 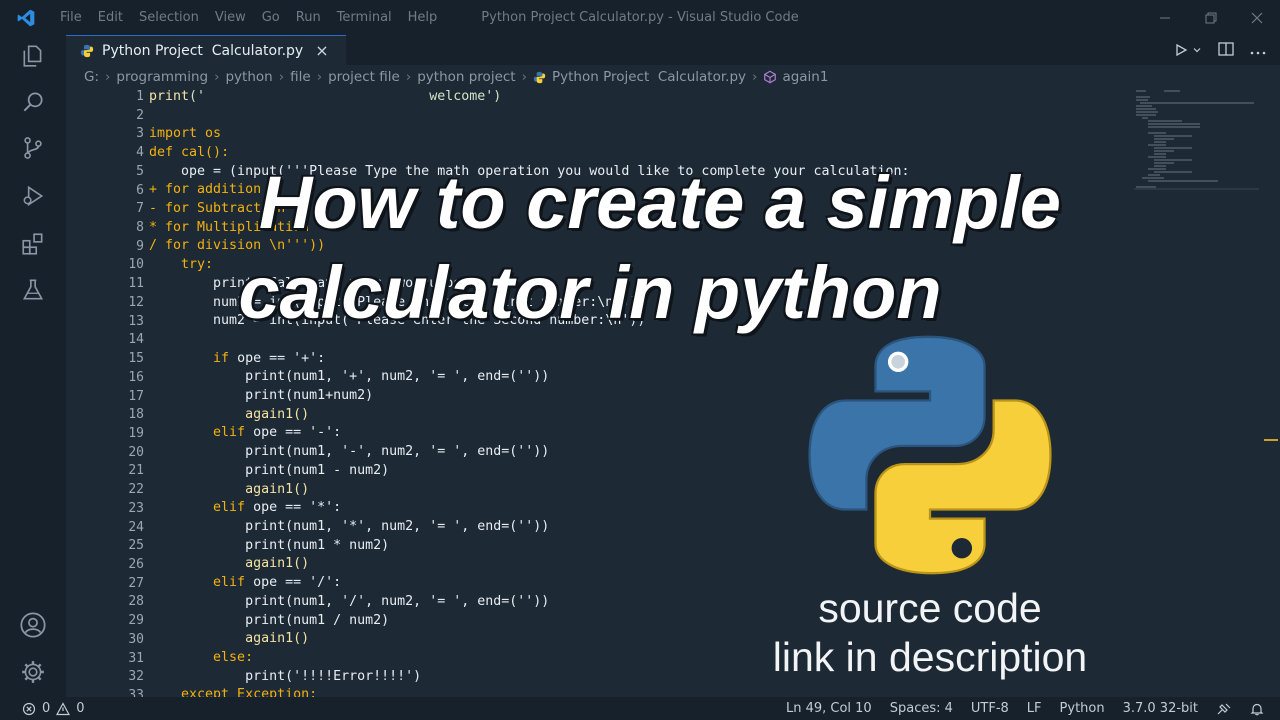 I want to click on close-icon, so click(x=1257, y=17).